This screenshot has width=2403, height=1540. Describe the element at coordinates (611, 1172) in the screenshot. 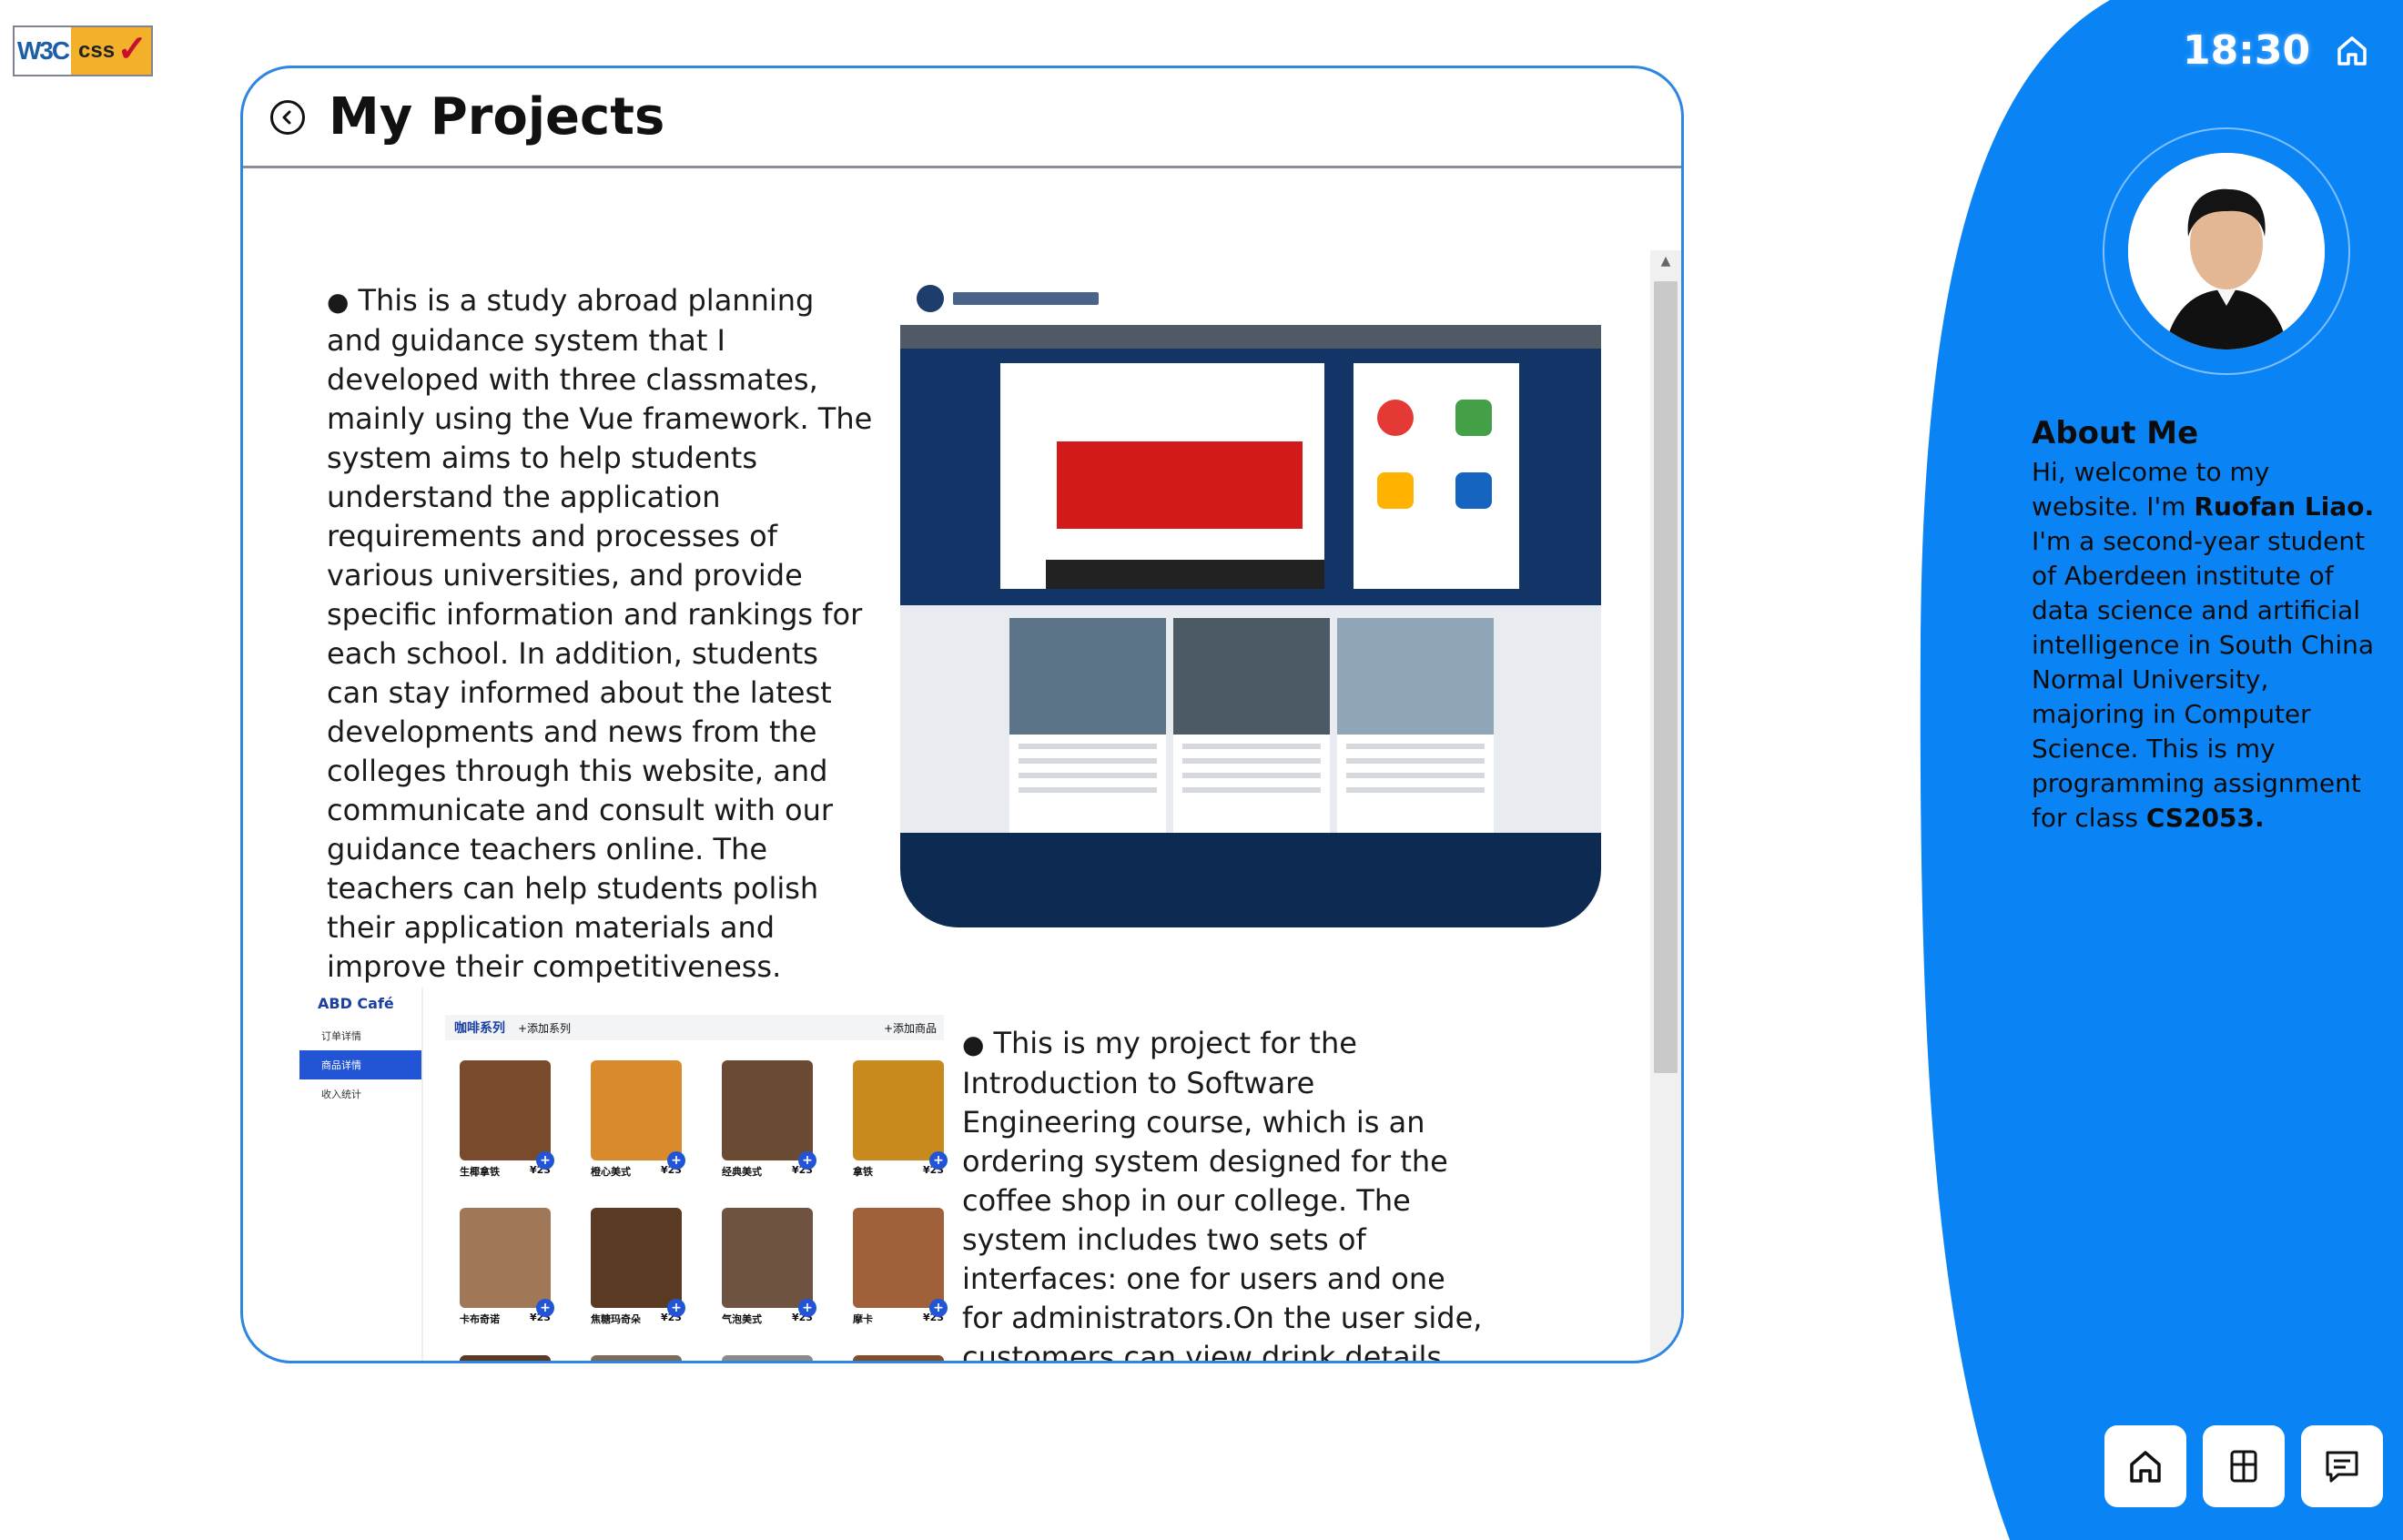

I see `product-name: 橙心美式` at that location.